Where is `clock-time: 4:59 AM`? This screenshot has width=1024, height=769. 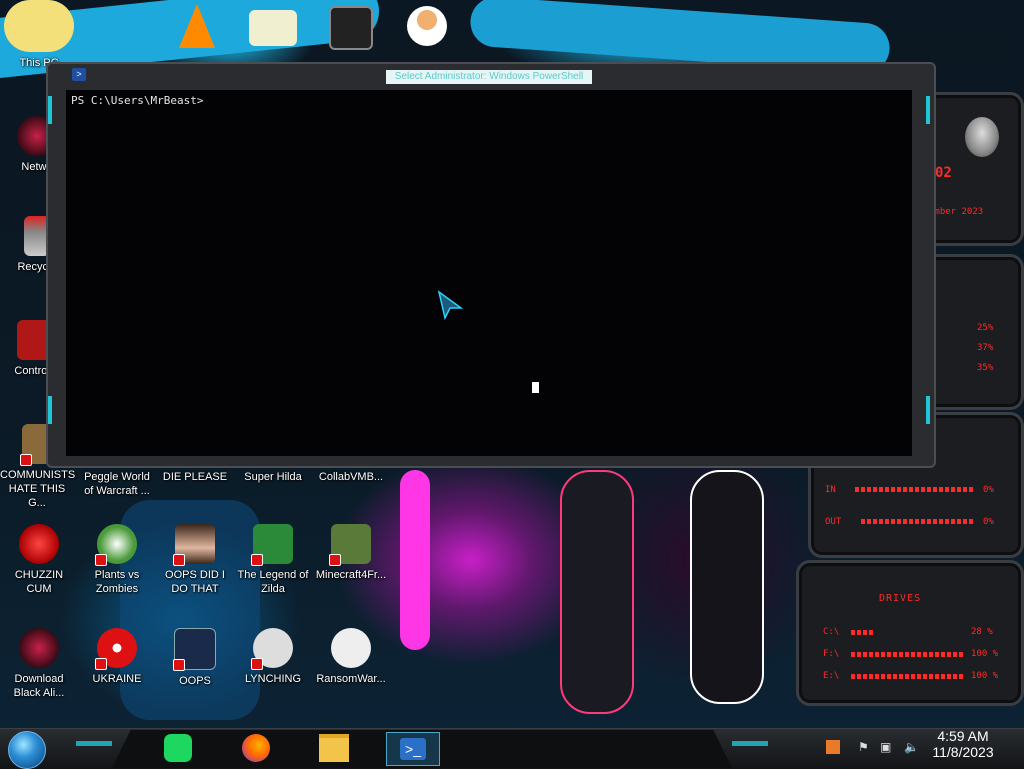
clock-time: 4:59 AM is located at coordinates (963, 736).